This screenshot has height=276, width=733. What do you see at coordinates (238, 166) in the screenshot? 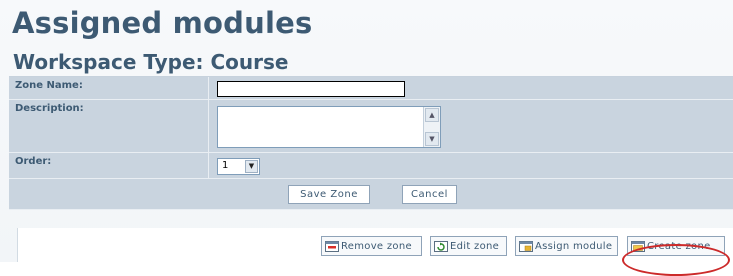
I see `order-select: 1 ▼` at bounding box center [238, 166].